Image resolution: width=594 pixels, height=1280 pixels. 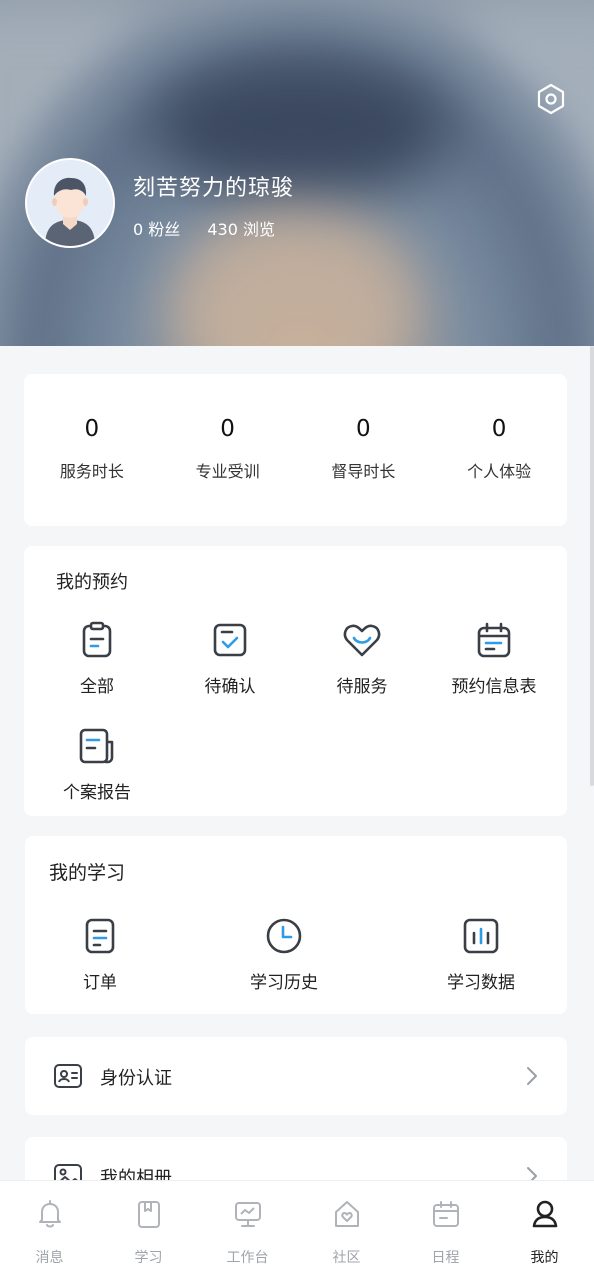 I want to click on settings-button, so click(x=551, y=99).